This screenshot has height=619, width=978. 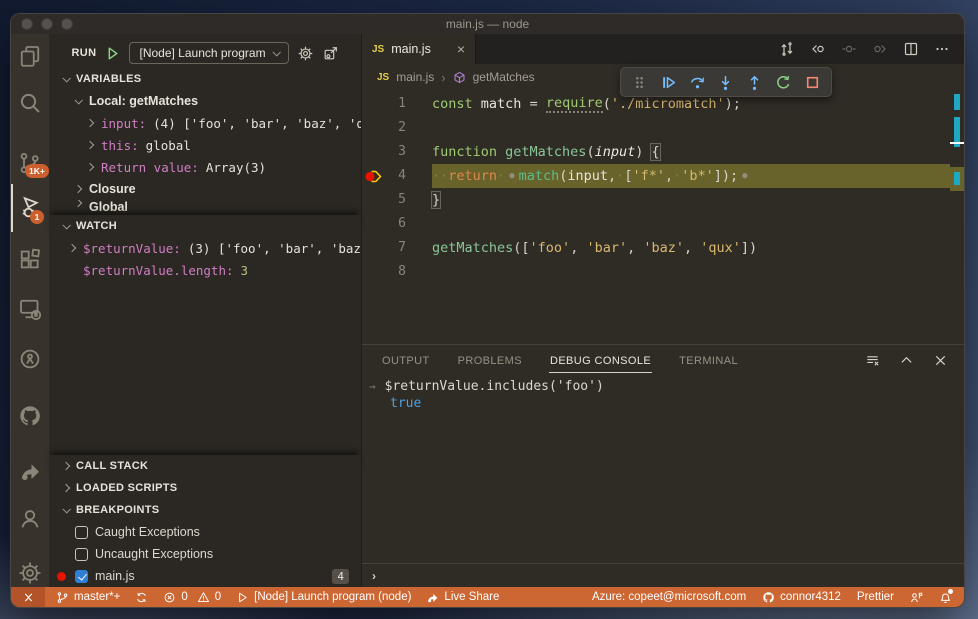 What do you see at coordinates (30, 259) in the screenshot?
I see `extensions-icon` at bounding box center [30, 259].